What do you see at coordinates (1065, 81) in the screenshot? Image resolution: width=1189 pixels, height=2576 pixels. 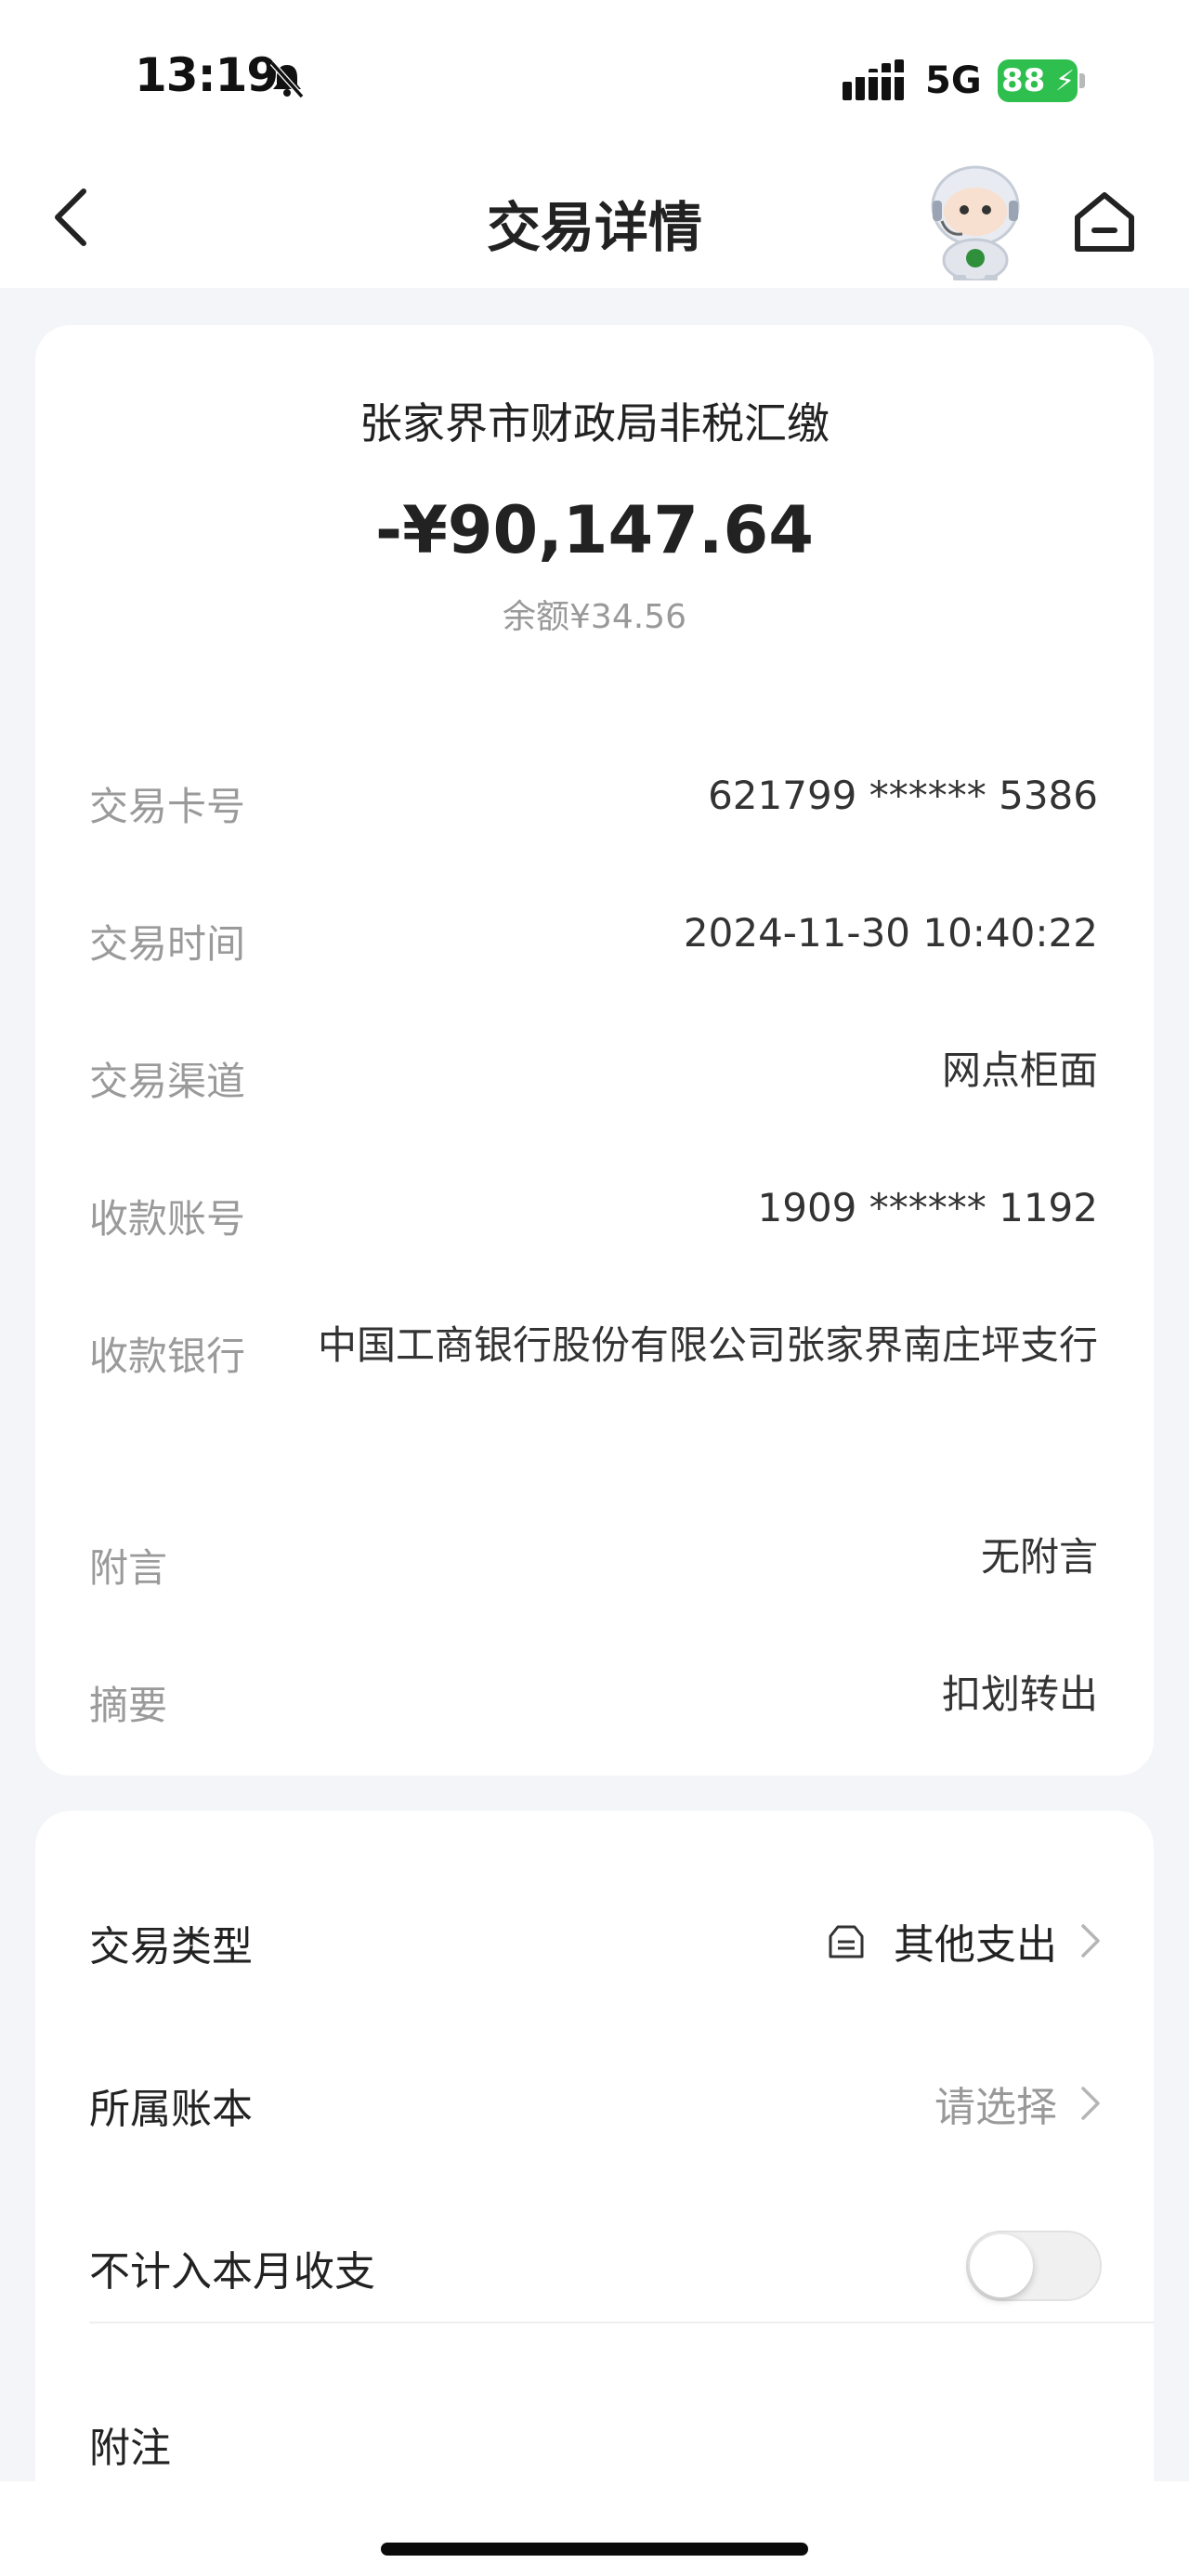 I see `charging-bolt-icon: ⚡` at bounding box center [1065, 81].